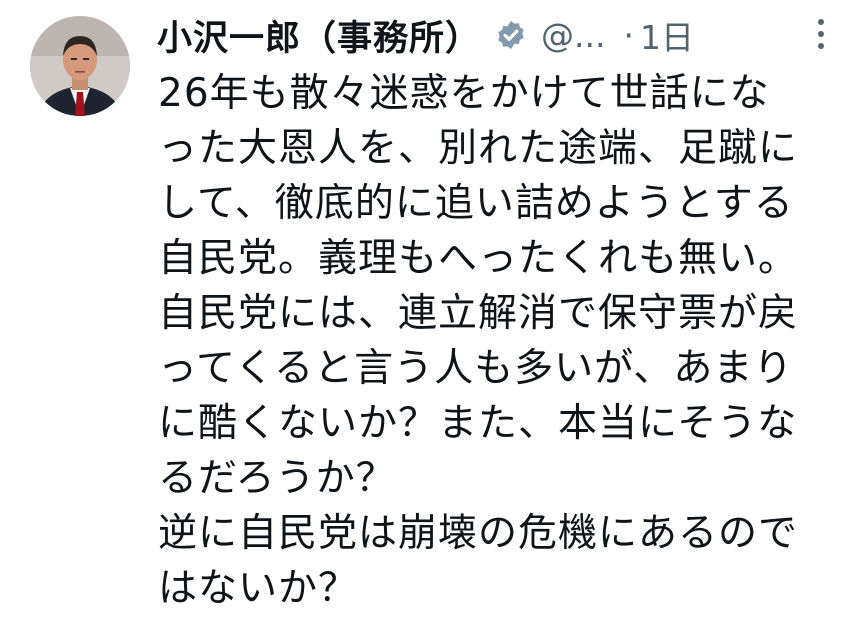 The image size is (864, 626). I want to click on tweet-text-line: るだろうか？, so click(277, 478).